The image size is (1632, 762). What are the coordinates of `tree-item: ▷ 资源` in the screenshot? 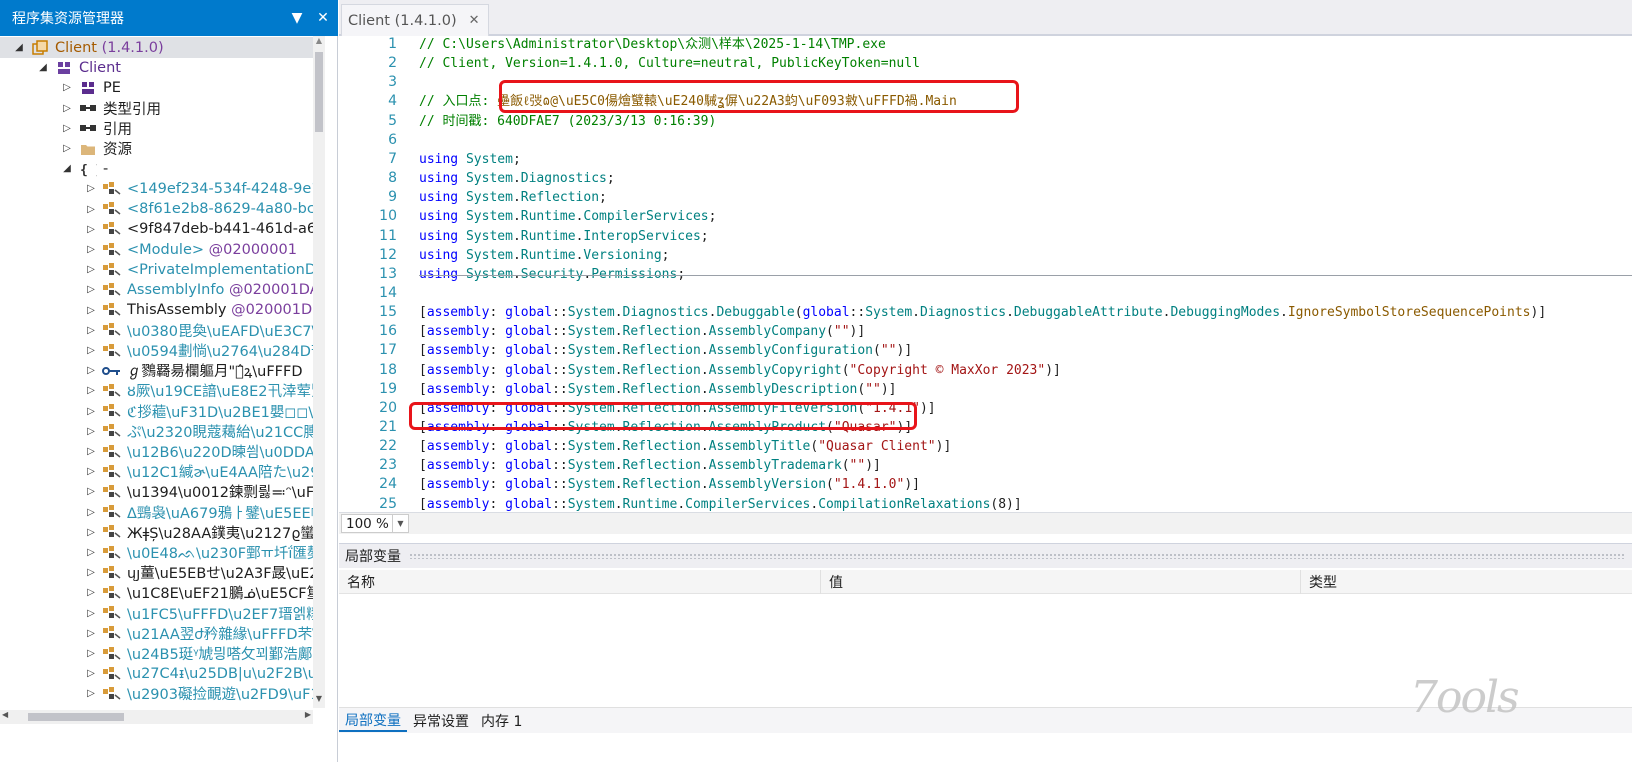 It's located at (162, 148).